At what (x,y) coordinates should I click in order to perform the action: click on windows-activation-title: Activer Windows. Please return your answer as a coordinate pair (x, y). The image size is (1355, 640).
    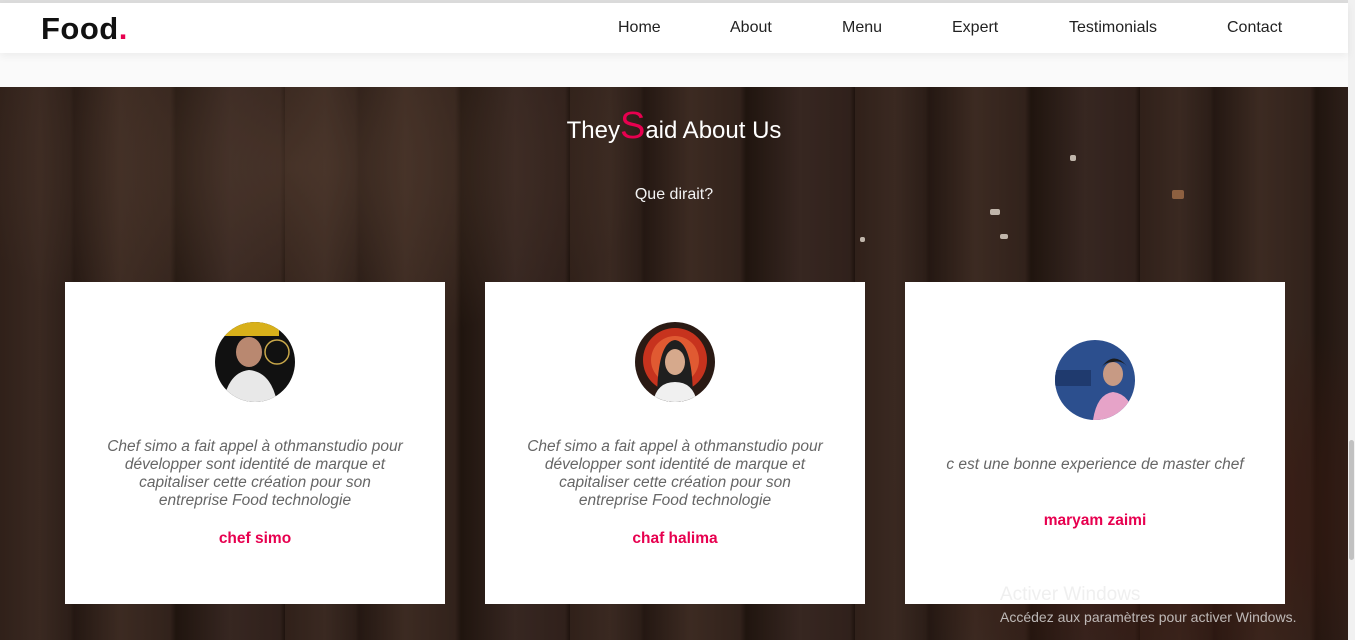
    Looking at the image, I should click on (1070, 594).